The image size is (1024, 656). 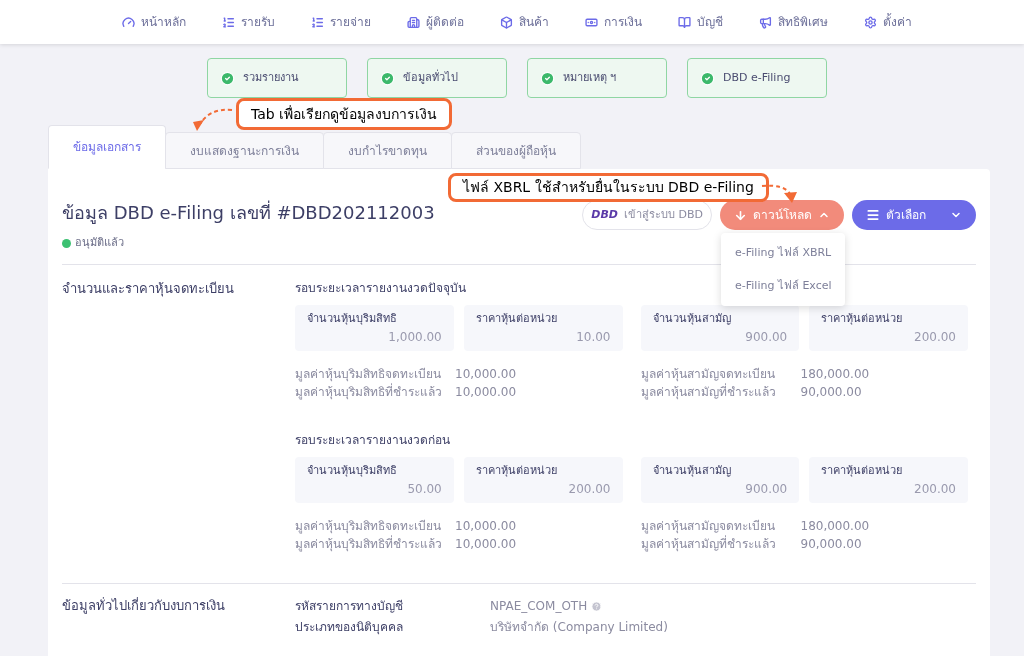 What do you see at coordinates (414, 337) in the screenshot?
I see `field-value: 1,000.00` at bounding box center [414, 337].